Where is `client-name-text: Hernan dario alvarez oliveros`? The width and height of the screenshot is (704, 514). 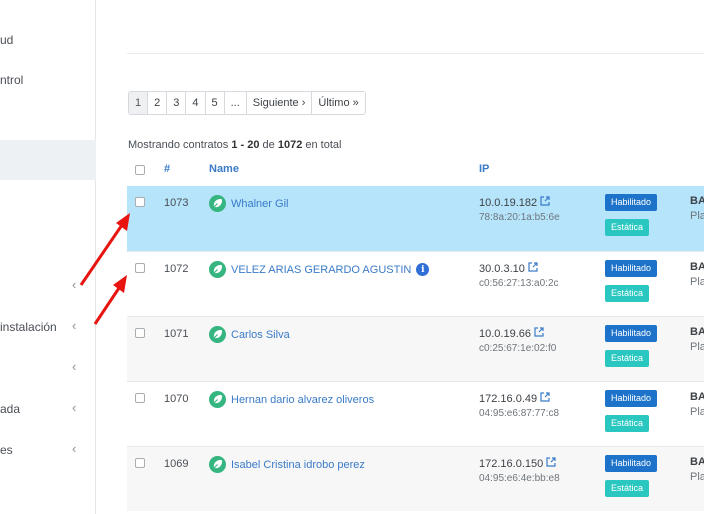
client-name-text: Hernan dario alvarez oliveros is located at coordinates (302, 400).